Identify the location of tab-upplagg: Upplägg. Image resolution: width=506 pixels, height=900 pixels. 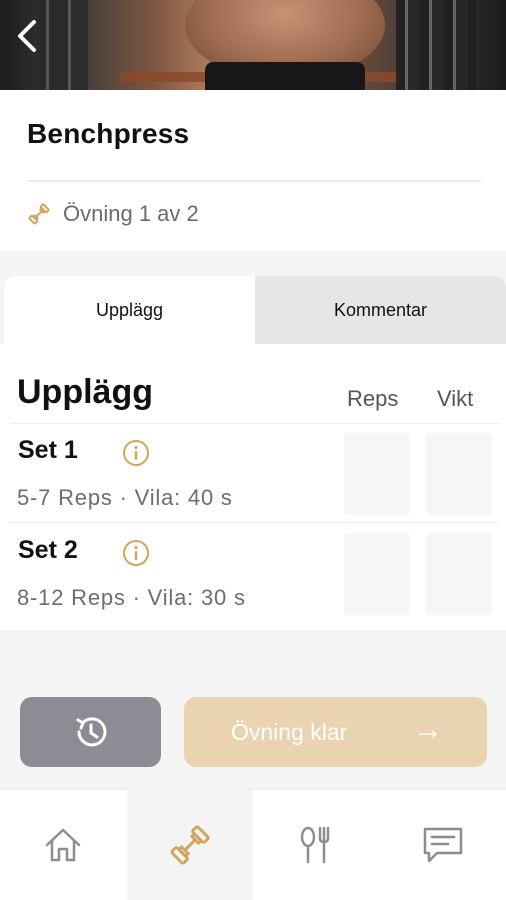
(129, 310).